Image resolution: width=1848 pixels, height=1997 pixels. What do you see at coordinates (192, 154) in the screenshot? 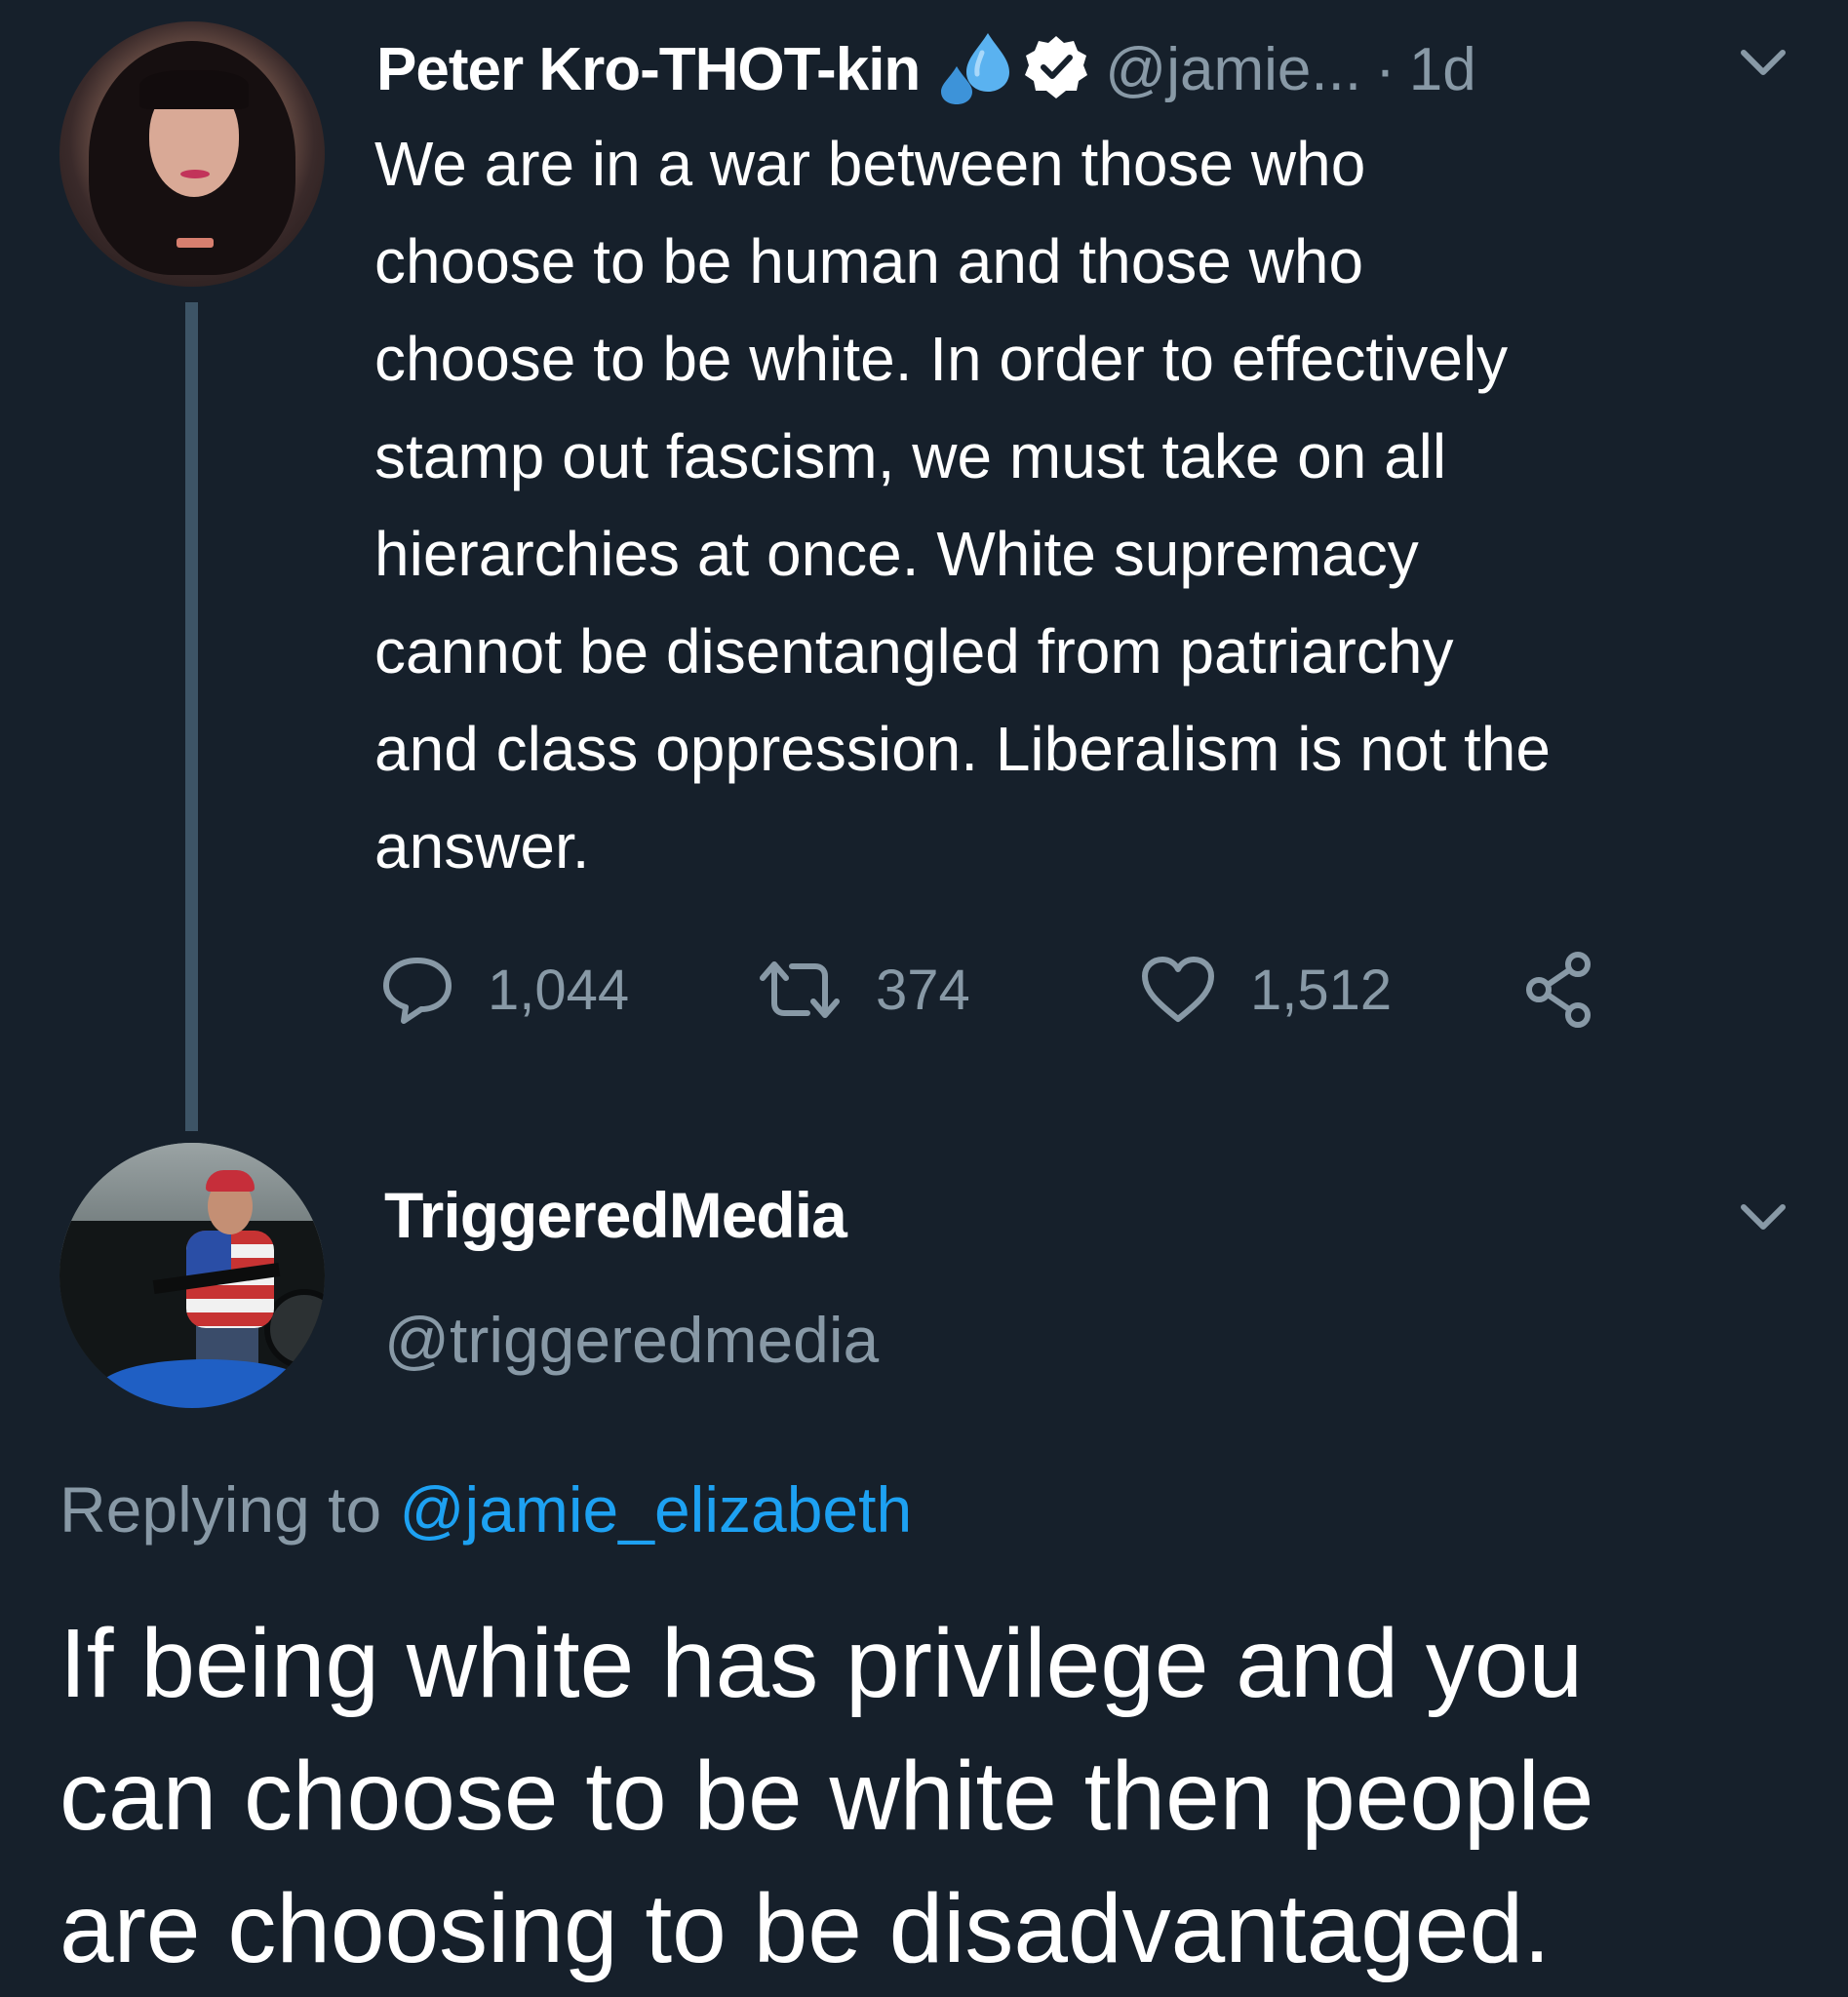
I see `avatar-peter-krothotkin` at bounding box center [192, 154].